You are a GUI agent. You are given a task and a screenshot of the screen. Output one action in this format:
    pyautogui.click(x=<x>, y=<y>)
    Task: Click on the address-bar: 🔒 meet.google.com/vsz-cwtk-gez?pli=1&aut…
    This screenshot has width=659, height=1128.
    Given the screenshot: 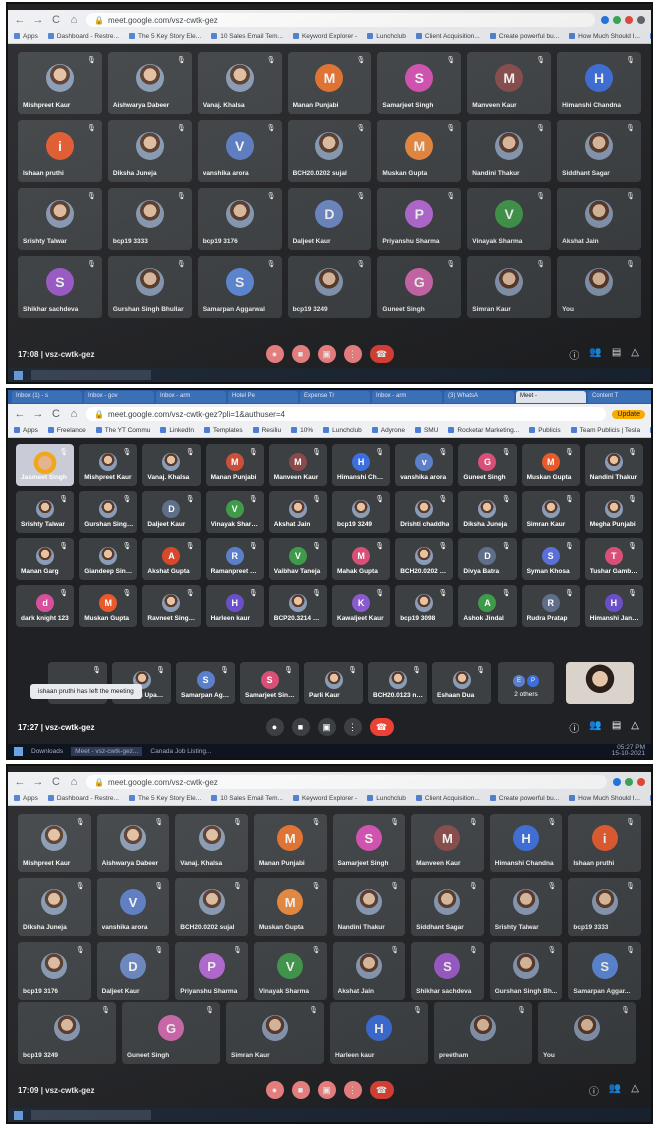 What is the action you would take?
    pyautogui.click(x=346, y=414)
    